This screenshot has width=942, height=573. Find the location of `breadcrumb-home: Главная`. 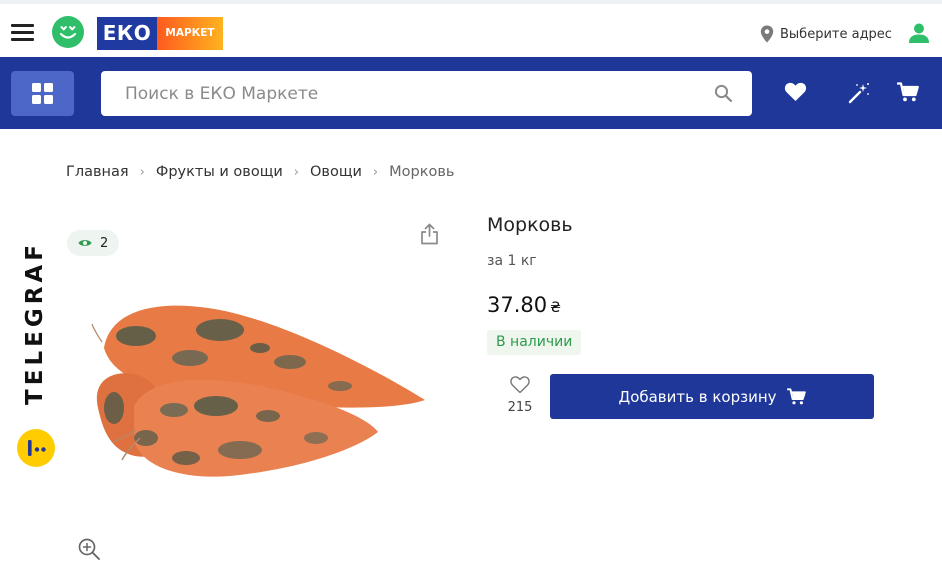

breadcrumb-home: Главная is located at coordinates (97, 172).